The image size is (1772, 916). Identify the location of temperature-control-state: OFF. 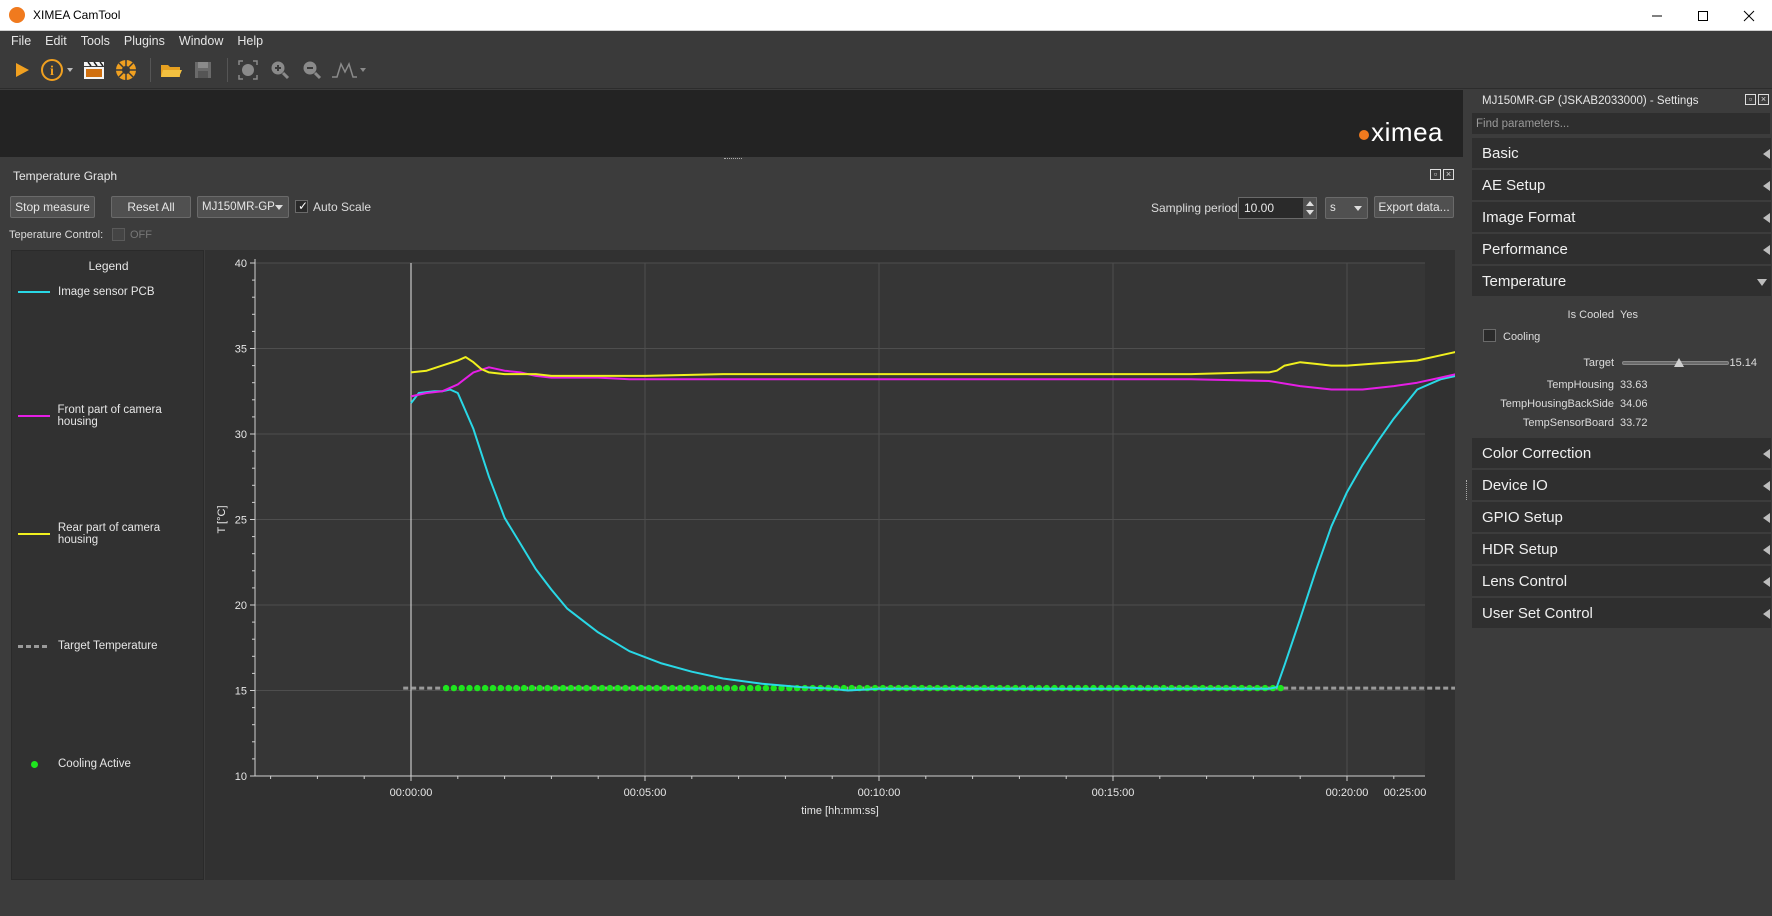
(141, 235).